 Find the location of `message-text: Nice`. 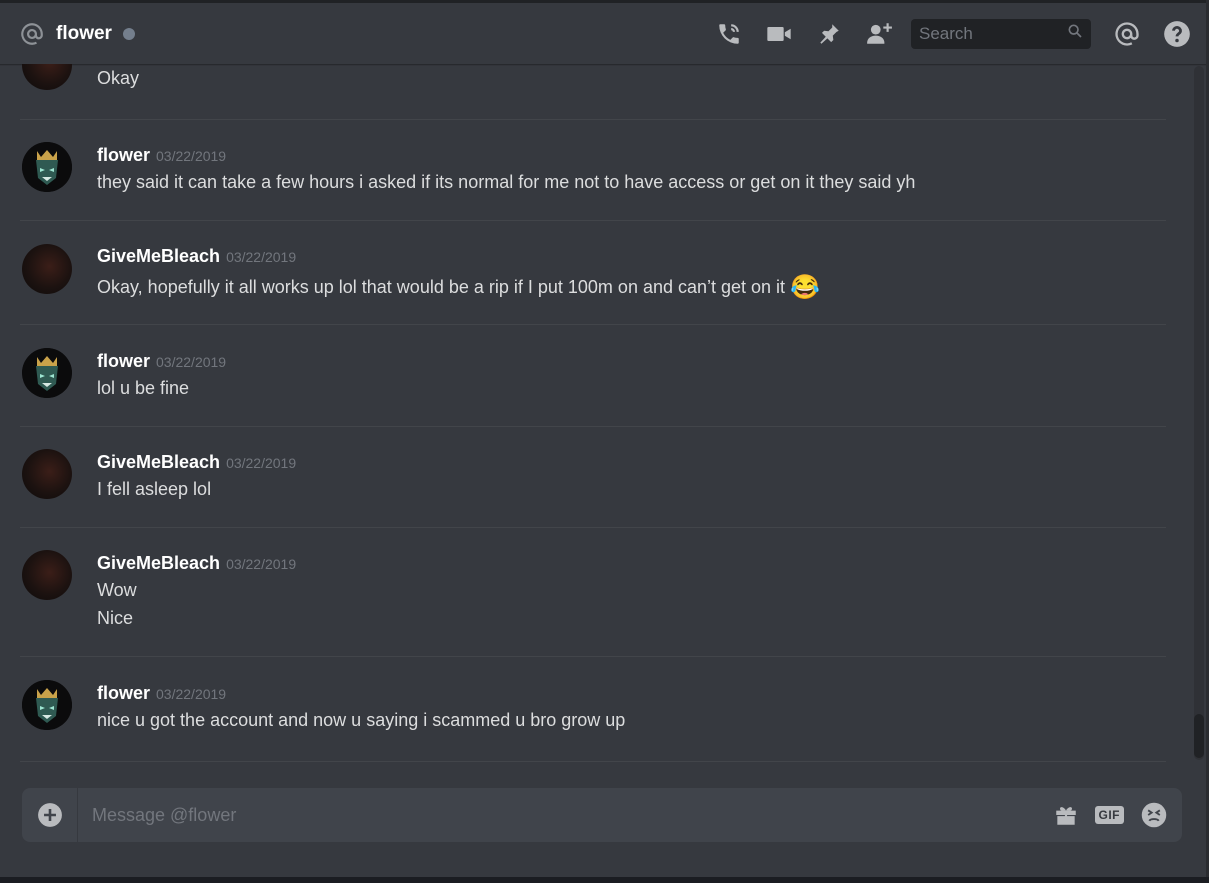

message-text: Nice is located at coordinates (115, 618).